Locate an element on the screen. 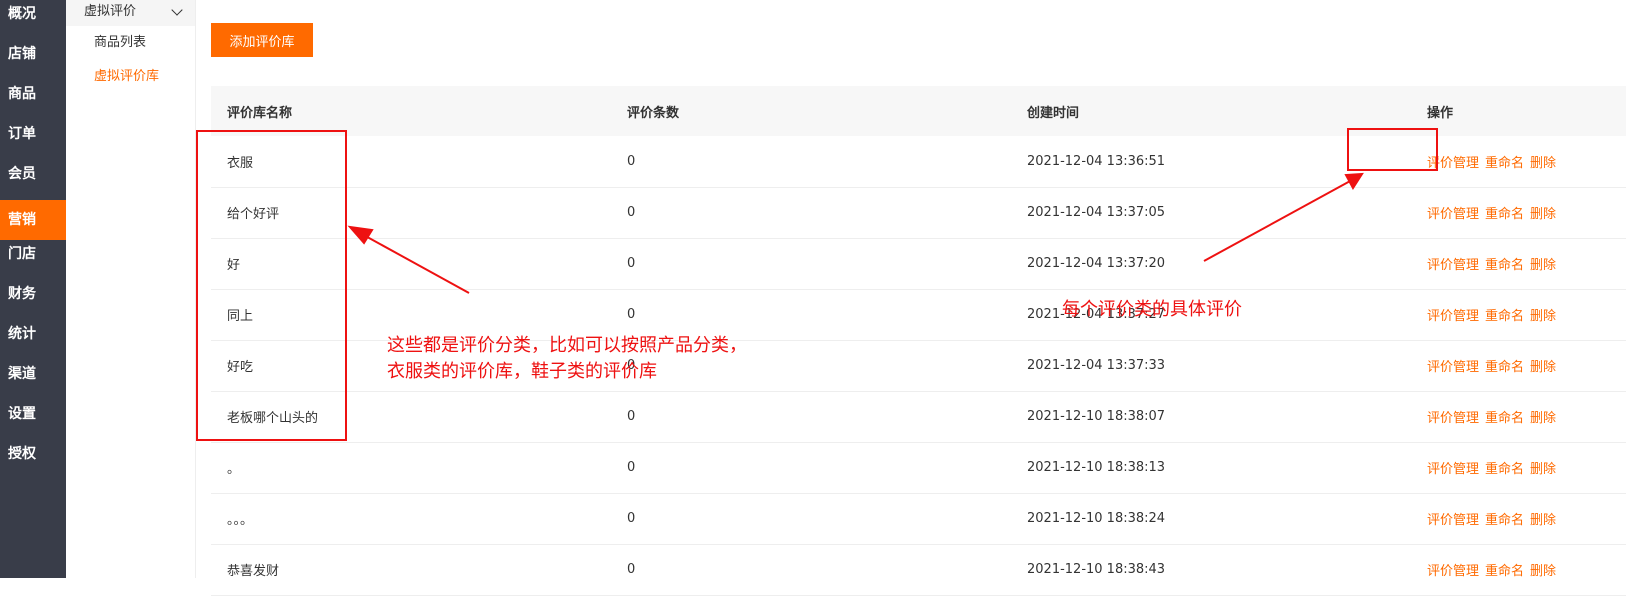 The height and width of the screenshot is (596, 1626). cell-created: 2021-12-10 18:38:24 is located at coordinates (1096, 518).